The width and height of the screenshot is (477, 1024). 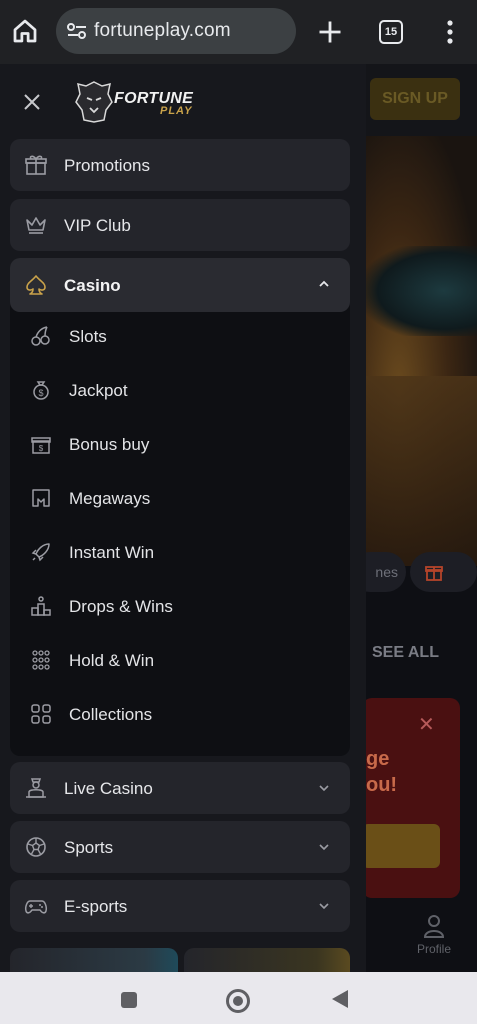 What do you see at coordinates (41, 606) in the screenshot?
I see `podium-icon` at bounding box center [41, 606].